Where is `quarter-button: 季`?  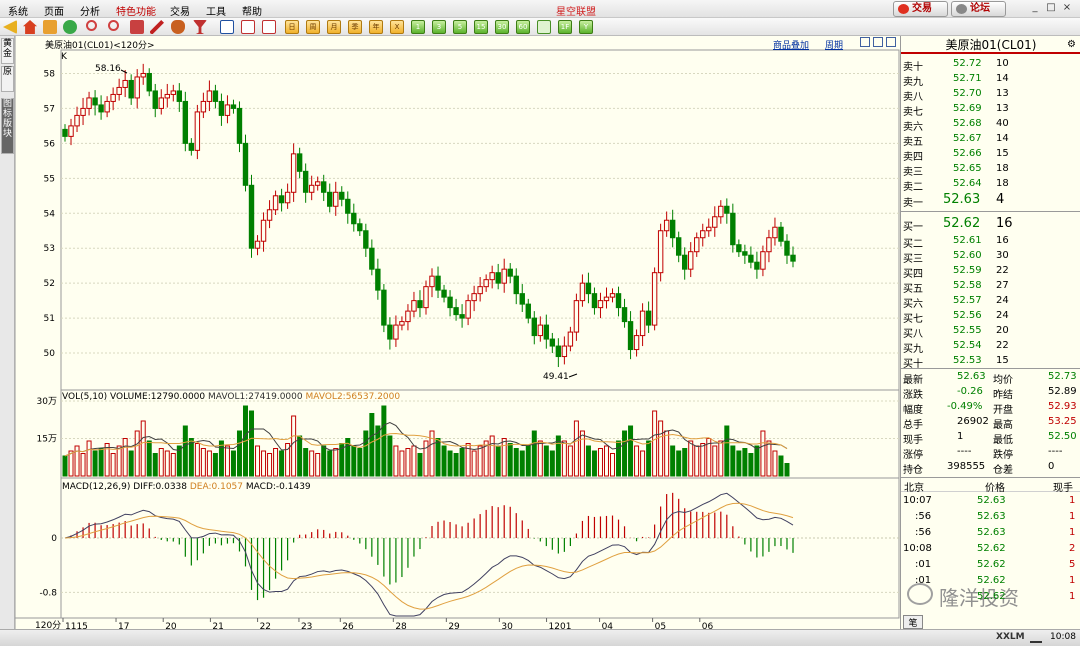 quarter-button: 季 is located at coordinates (355, 27).